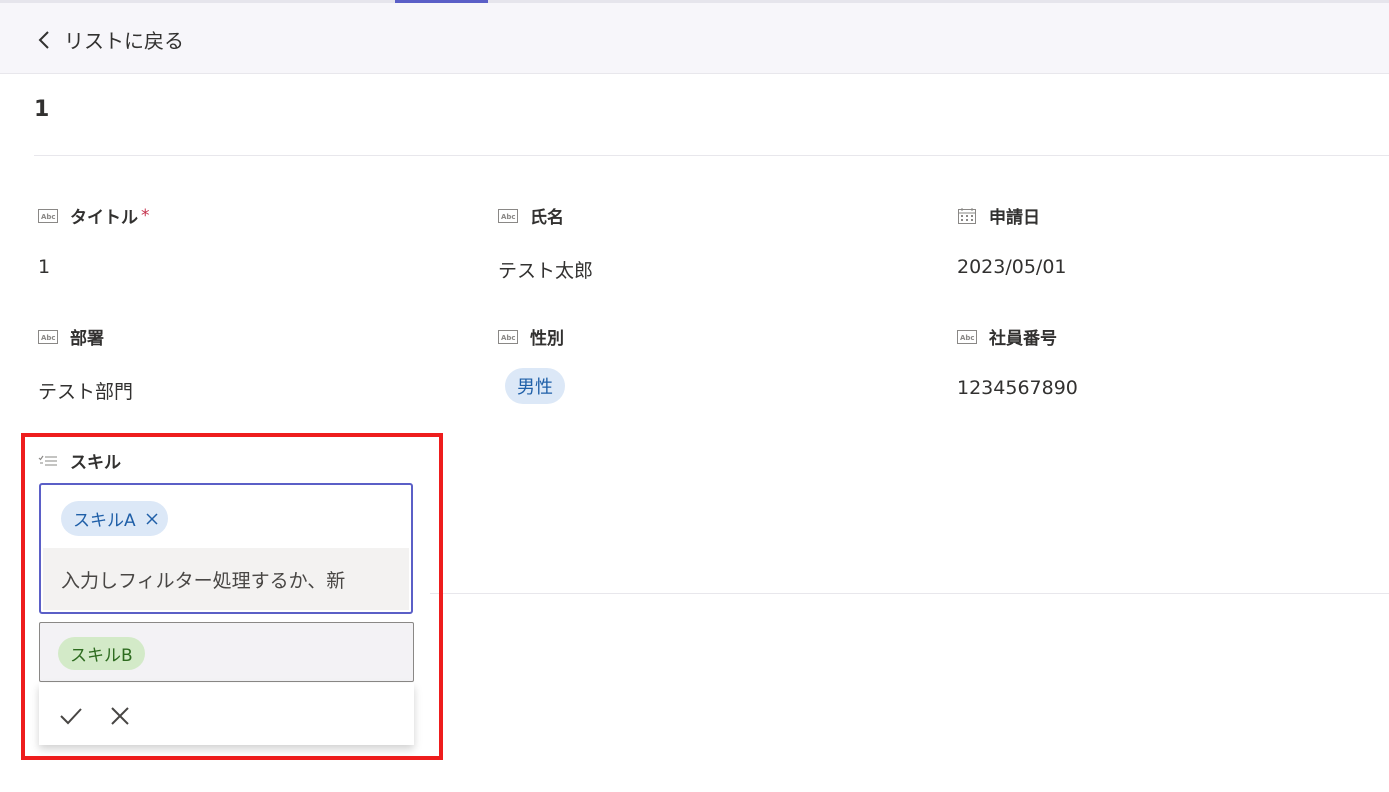 This screenshot has height=792, width=1389. What do you see at coordinates (547, 339) in the screenshot?
I see `field-label: 性別` at bounding box center [547, 339].